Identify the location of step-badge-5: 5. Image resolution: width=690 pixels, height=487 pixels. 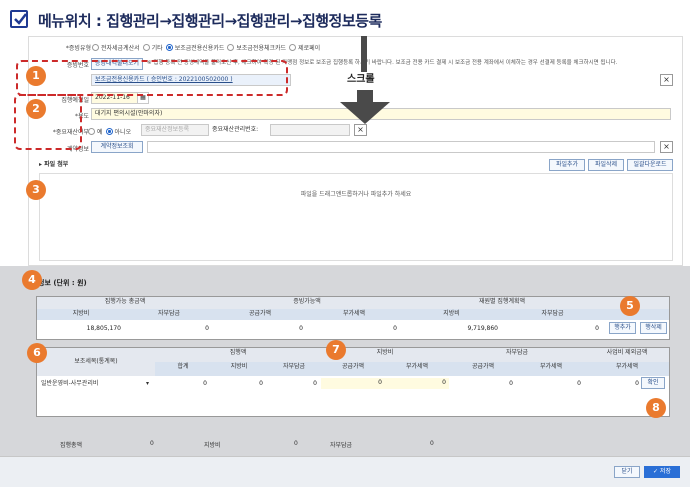
(630, 306).